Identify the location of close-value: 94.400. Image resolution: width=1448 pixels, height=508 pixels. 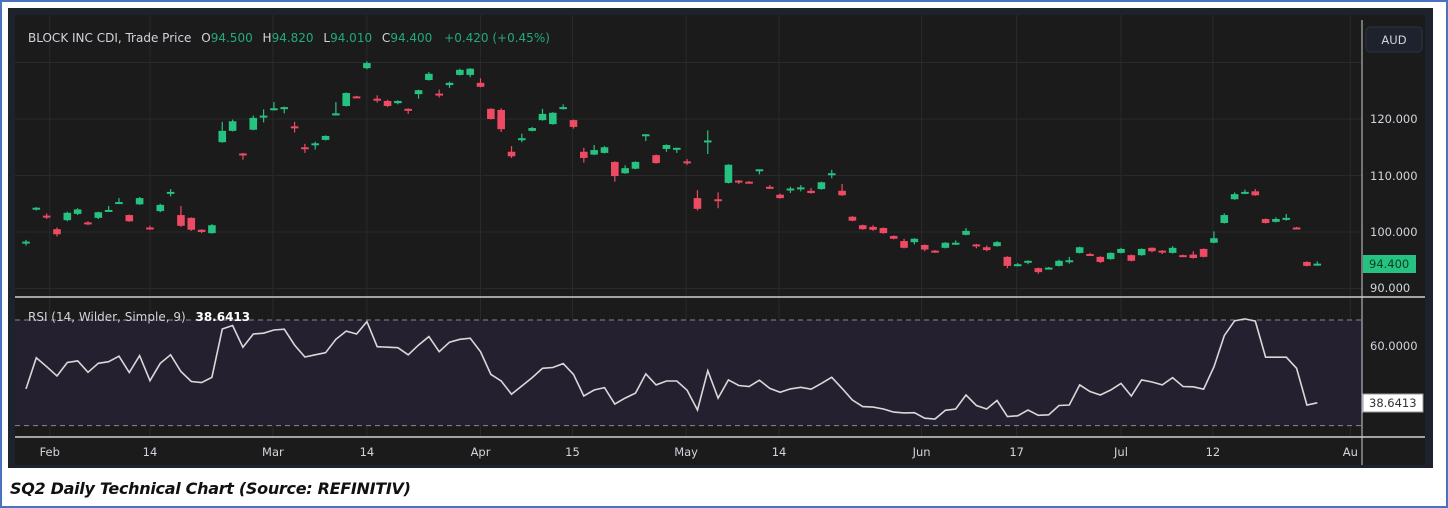
(411, 38).